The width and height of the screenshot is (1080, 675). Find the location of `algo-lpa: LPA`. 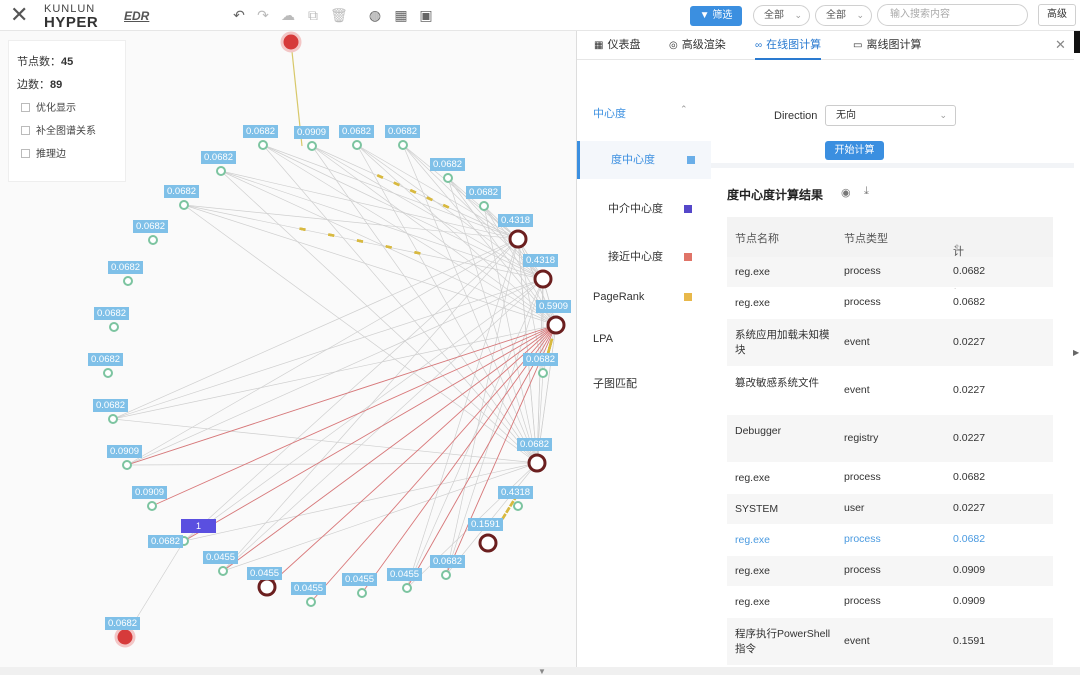

algo-lpa: LPA is located at coordinates (603, 339).